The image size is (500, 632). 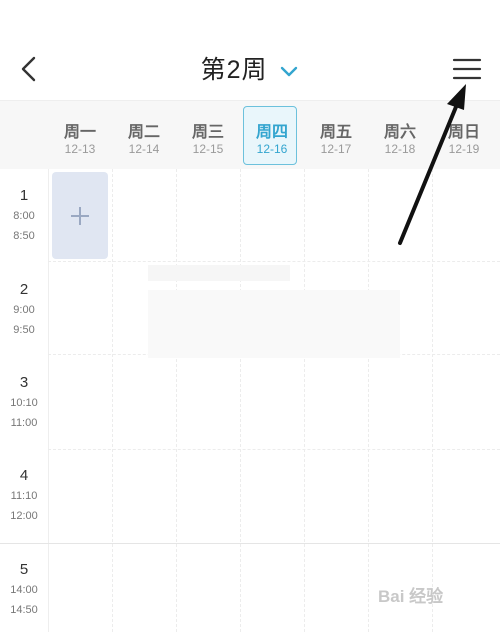 I want to click on week-title-label: 第2周, so click(x=234, y=70).